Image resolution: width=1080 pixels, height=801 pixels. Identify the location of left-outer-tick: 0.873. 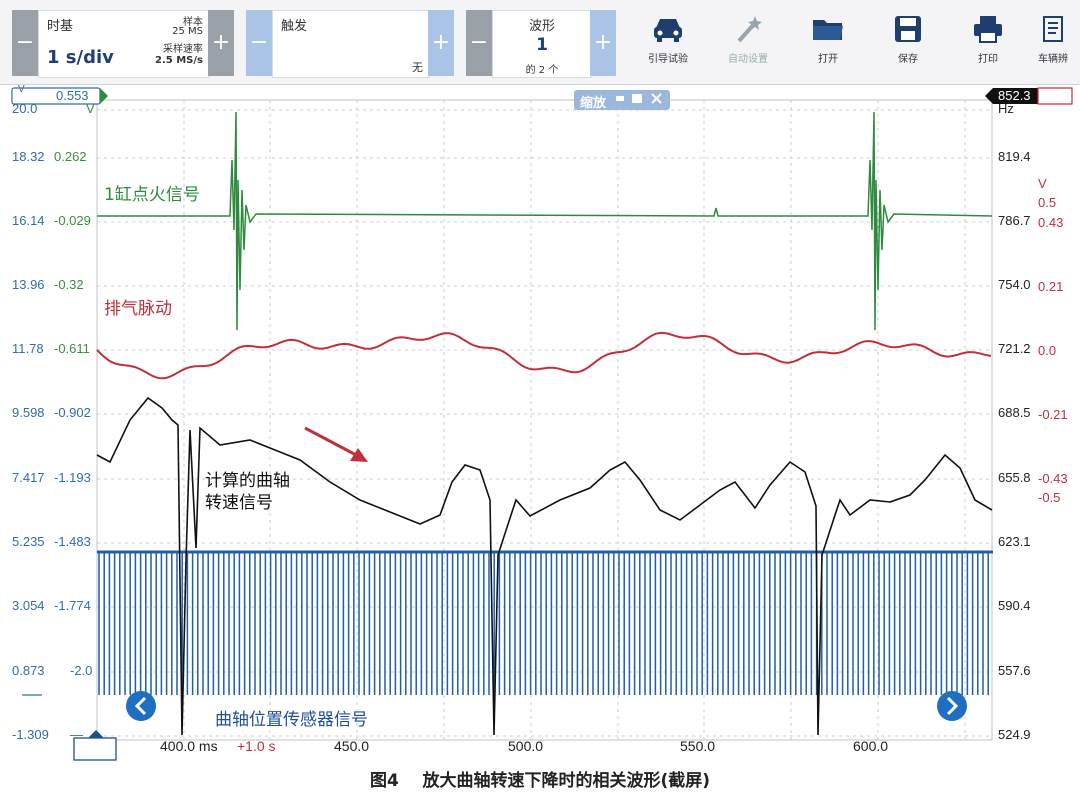
(28, 670).